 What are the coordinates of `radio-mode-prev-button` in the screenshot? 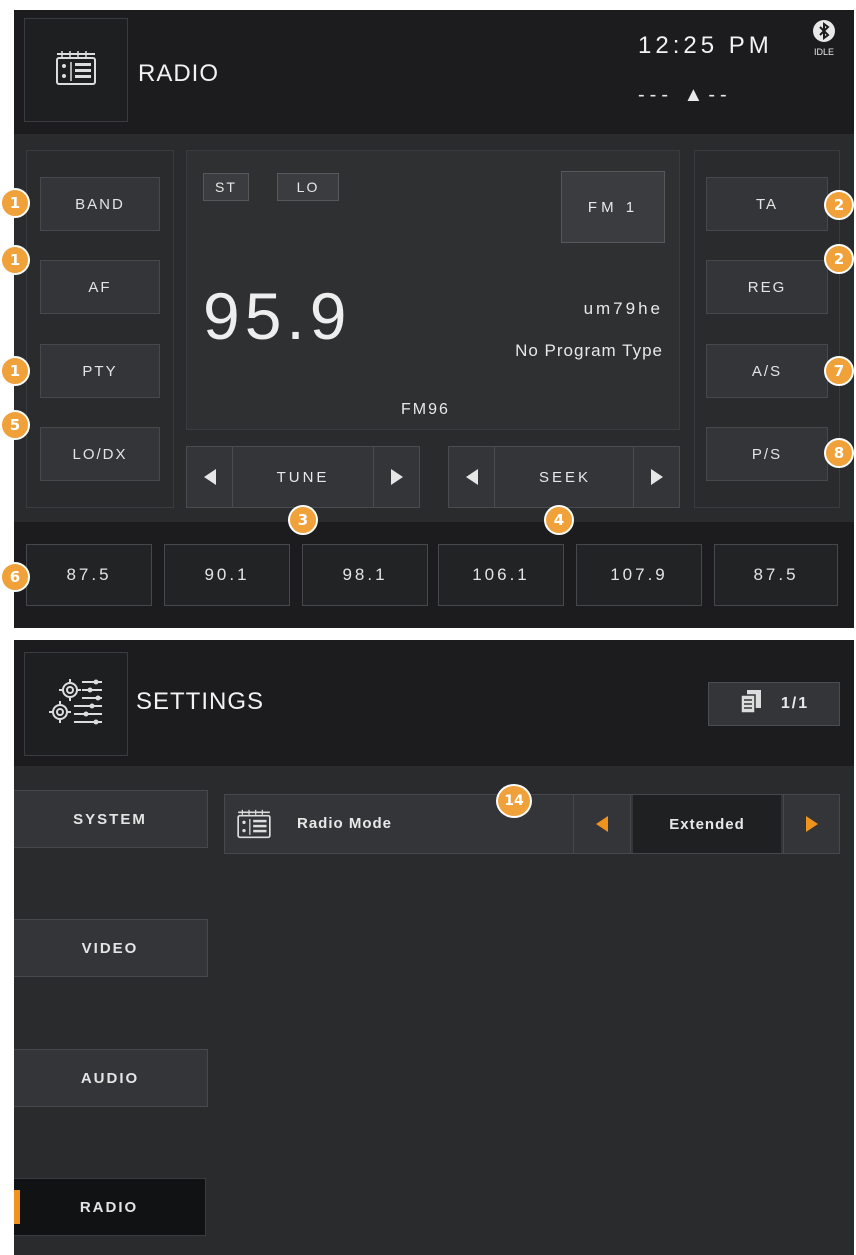 It's located at (602, 824).